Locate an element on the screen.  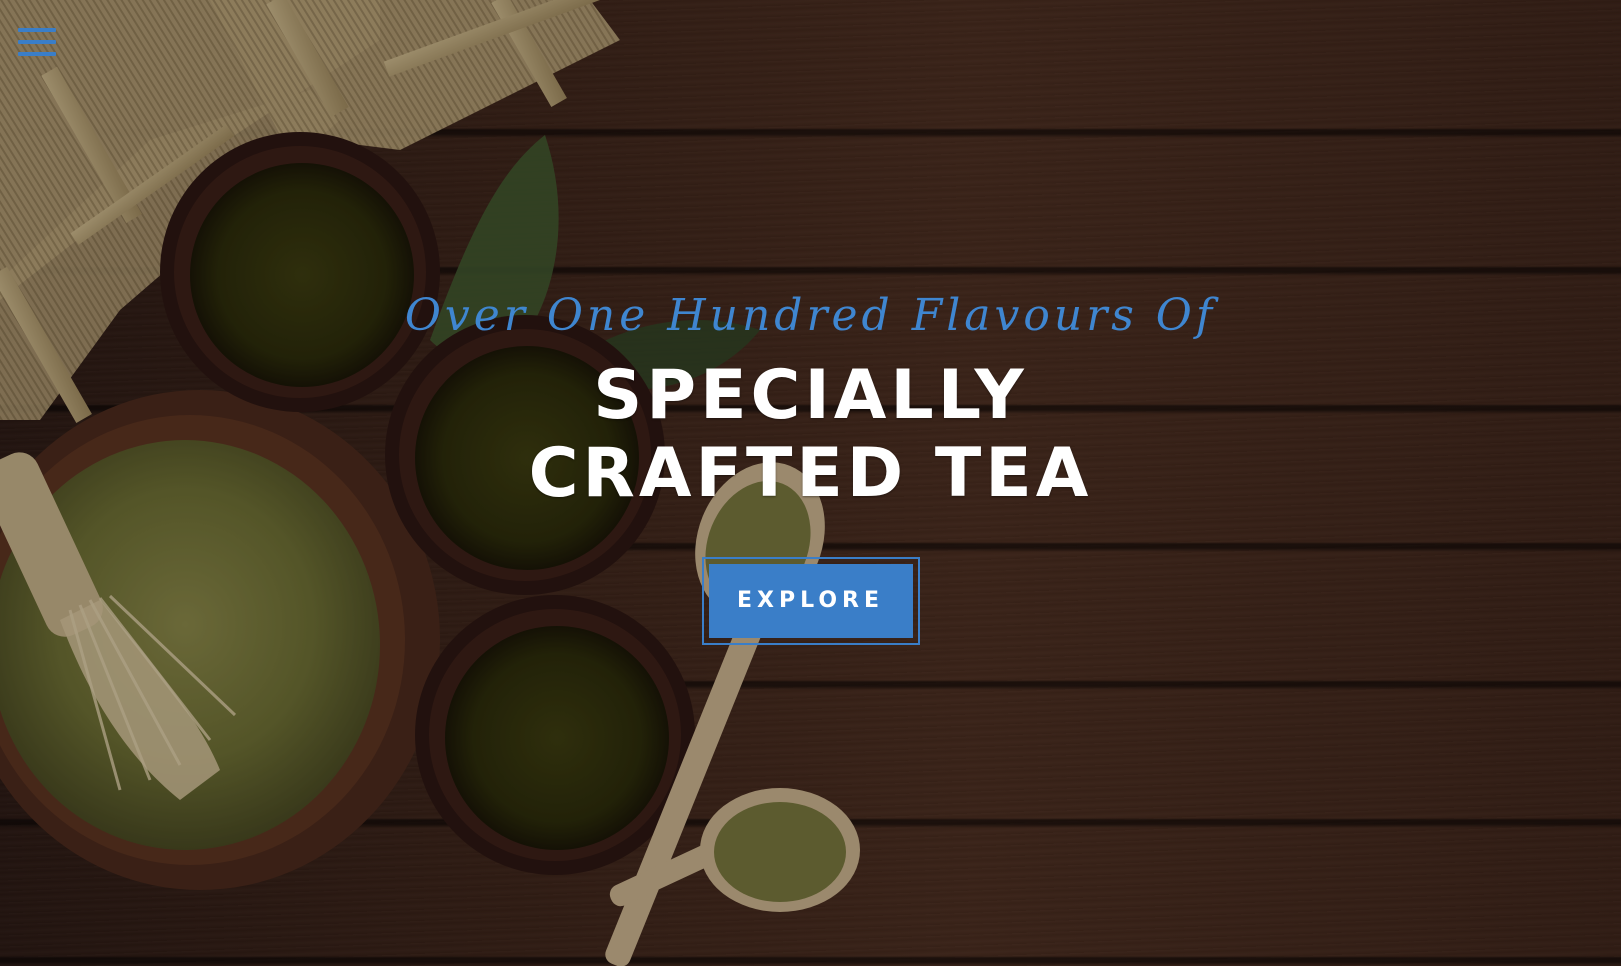
headline-line-1: SPECIALLY is located at coordinates (810, 395).